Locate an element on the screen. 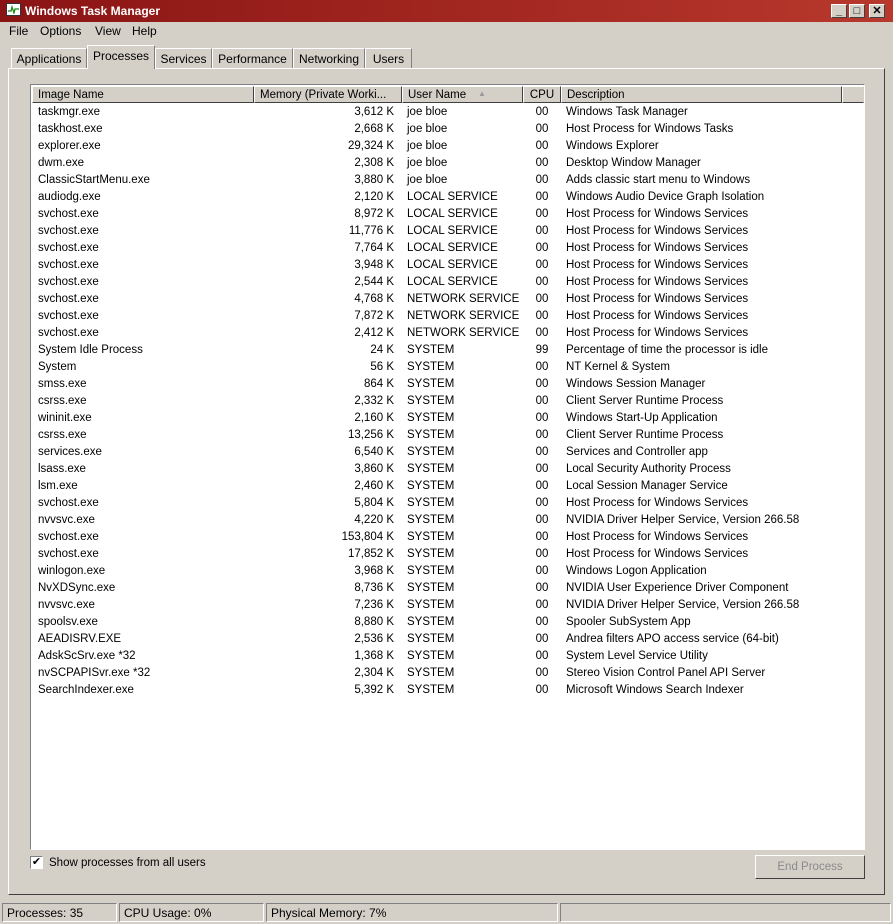 Image resolution: width=893 pixels, height=924 pixels. process-memory: 2,668 K is located at coordinates (374, 129).